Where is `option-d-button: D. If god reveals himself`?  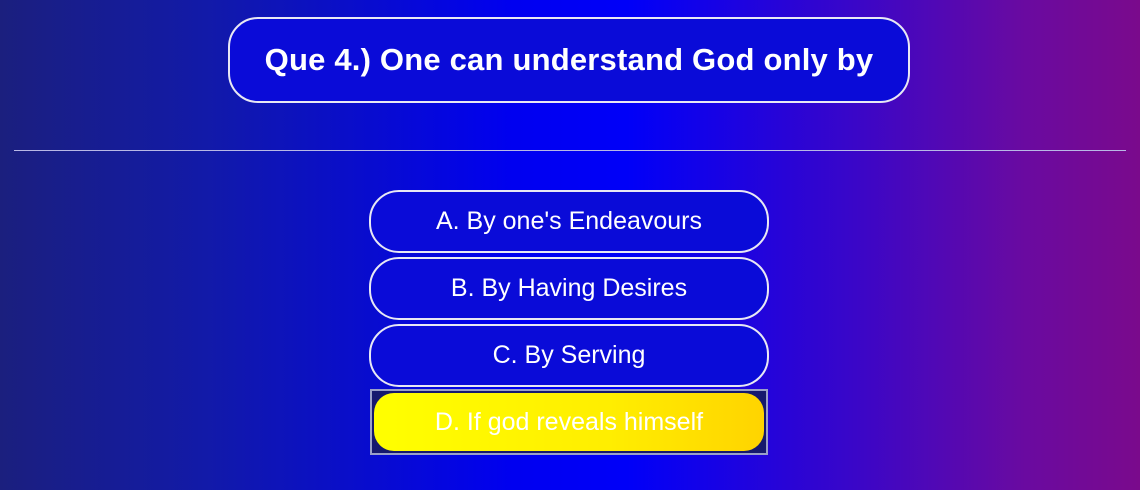
option-d-button: D. If god reveals himself is located at coordinates (569, 422).